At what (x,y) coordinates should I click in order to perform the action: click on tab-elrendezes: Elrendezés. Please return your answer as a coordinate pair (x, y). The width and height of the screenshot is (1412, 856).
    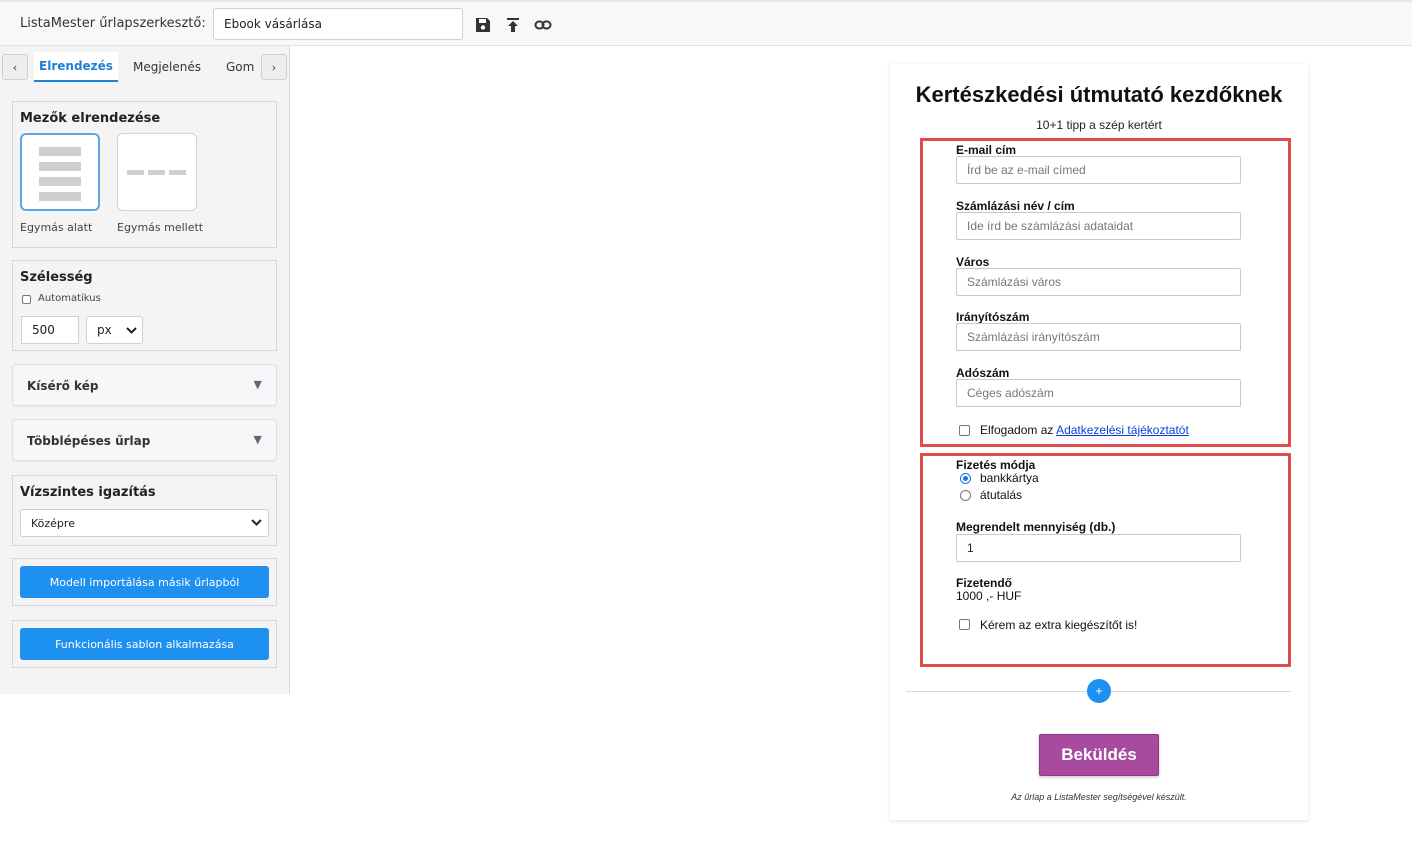
    Looking at the image, I should click on (76, 67).